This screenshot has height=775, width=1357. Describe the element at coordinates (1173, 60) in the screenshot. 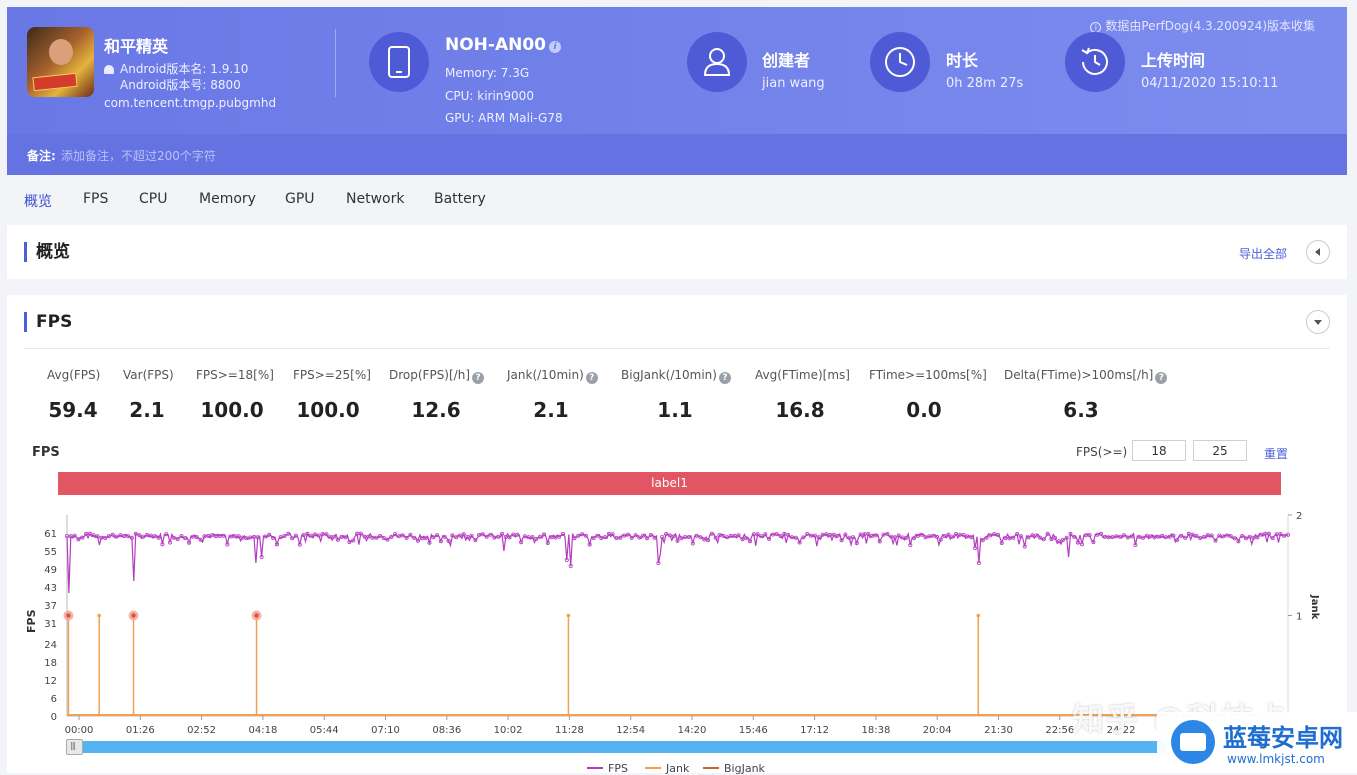

I see `upload-title: 上传时间` at that location.